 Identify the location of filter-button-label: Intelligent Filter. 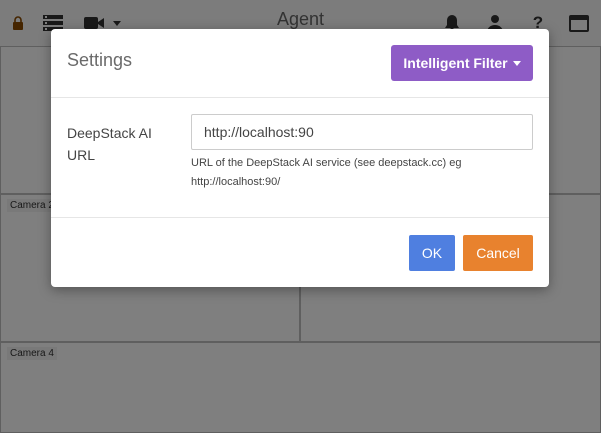
(455, 63).